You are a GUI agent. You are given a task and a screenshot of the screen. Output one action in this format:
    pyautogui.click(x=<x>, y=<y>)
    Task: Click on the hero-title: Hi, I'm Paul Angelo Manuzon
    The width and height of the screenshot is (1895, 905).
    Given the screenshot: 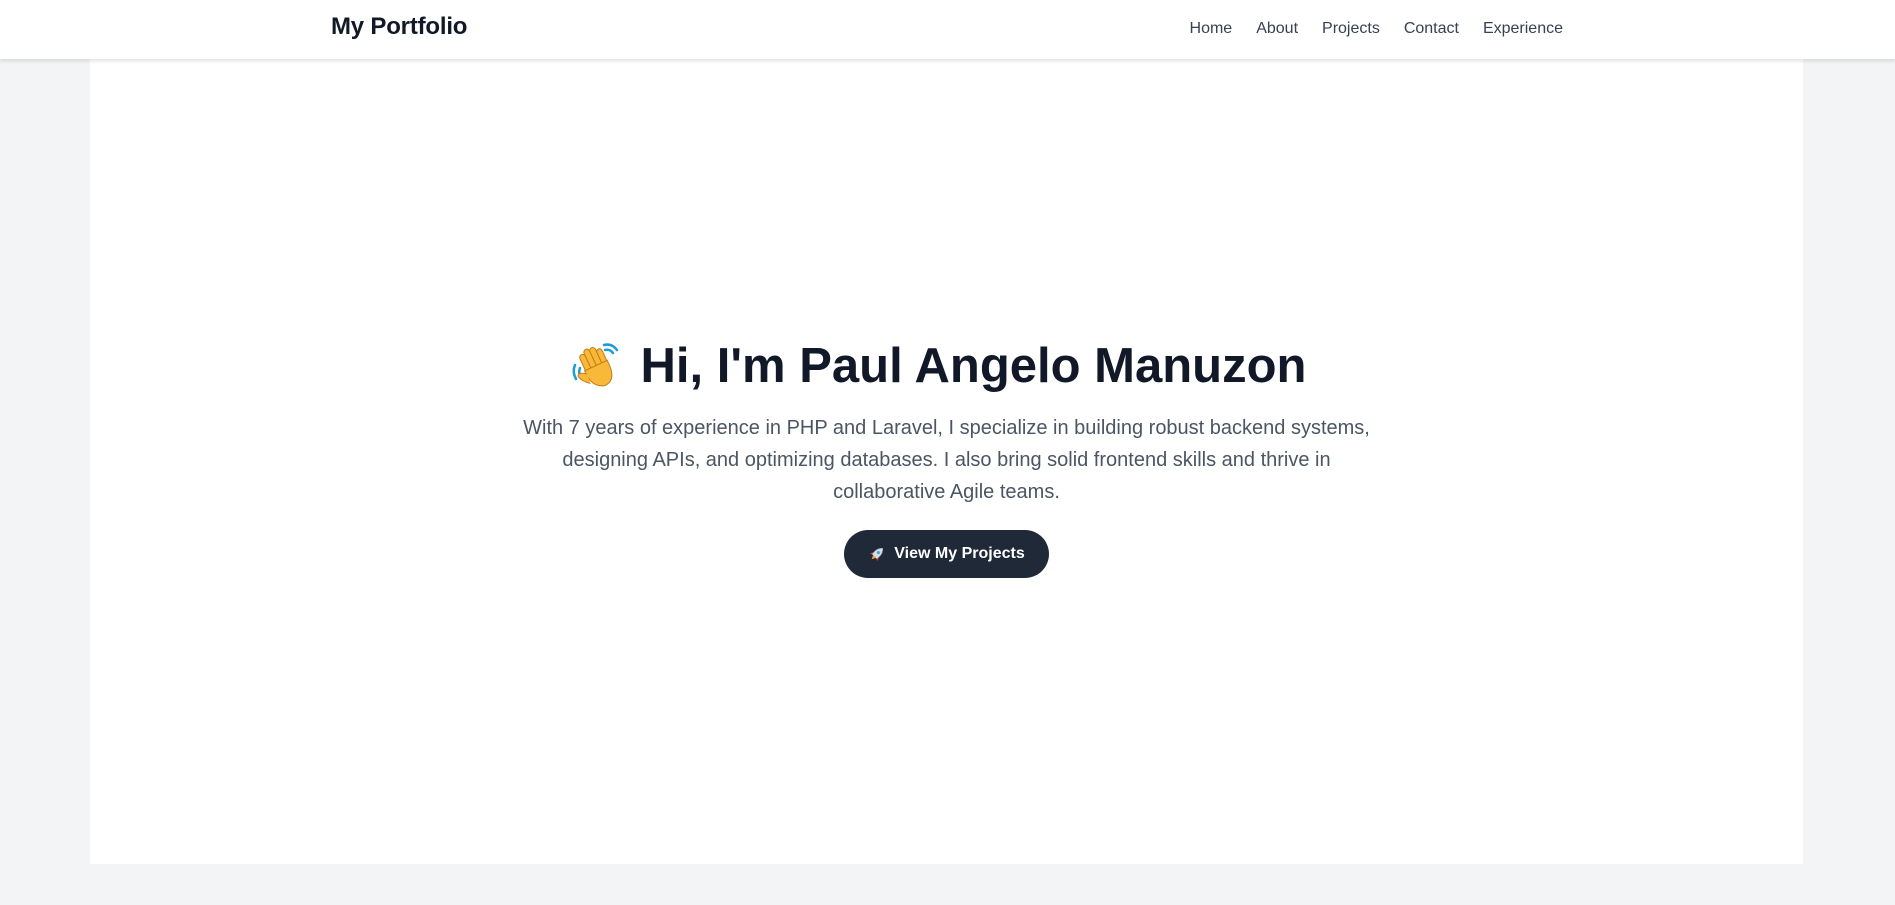 What is the action you would take?
    pyautogui.click(x=938, y=366)
    